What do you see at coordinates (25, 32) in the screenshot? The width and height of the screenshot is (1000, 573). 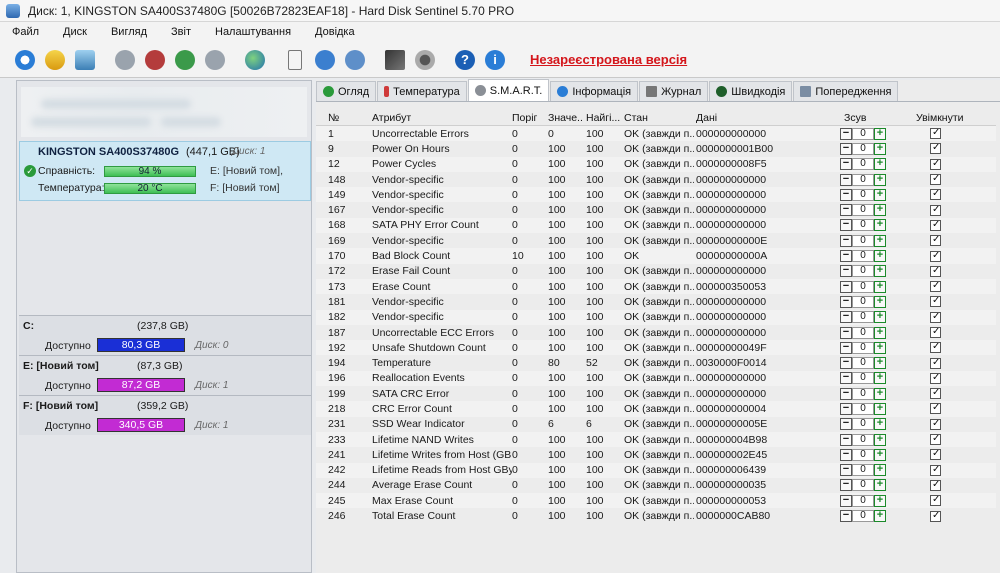 I see `menu-file: Файл` at bounding box center [25, 32].